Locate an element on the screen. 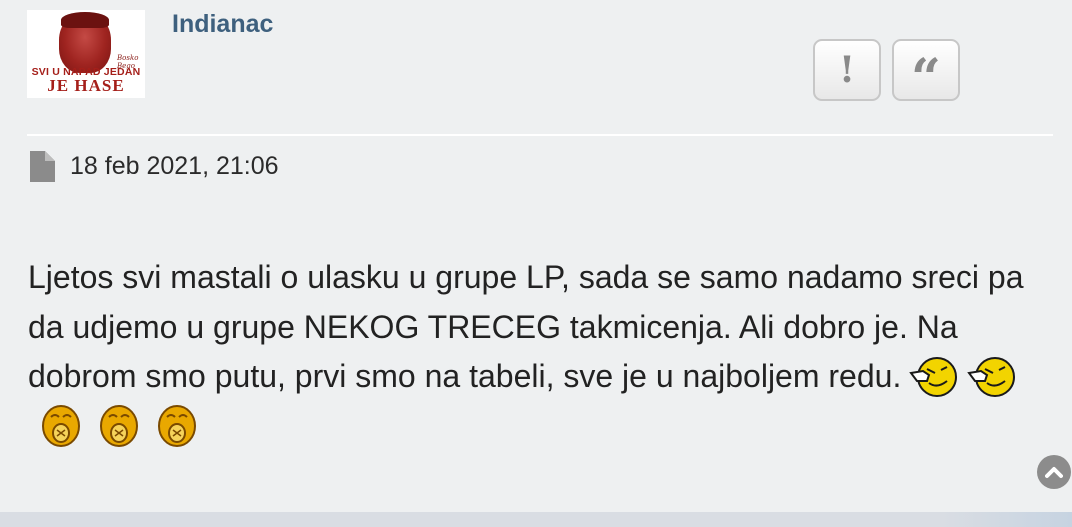 The width and height of the screenshot is (1072, 527). post-meta: 18 feb 2021, 21:06 is located at coordinates (154, 166).